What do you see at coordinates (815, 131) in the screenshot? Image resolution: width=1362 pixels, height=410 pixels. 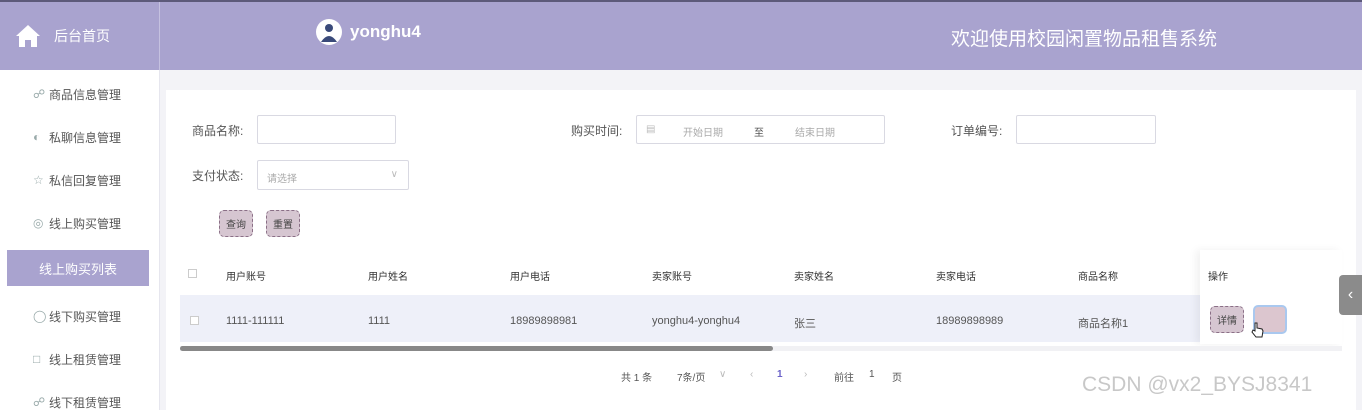 I see `end-date-input: 结束日期` at bounding box center [815, 131].